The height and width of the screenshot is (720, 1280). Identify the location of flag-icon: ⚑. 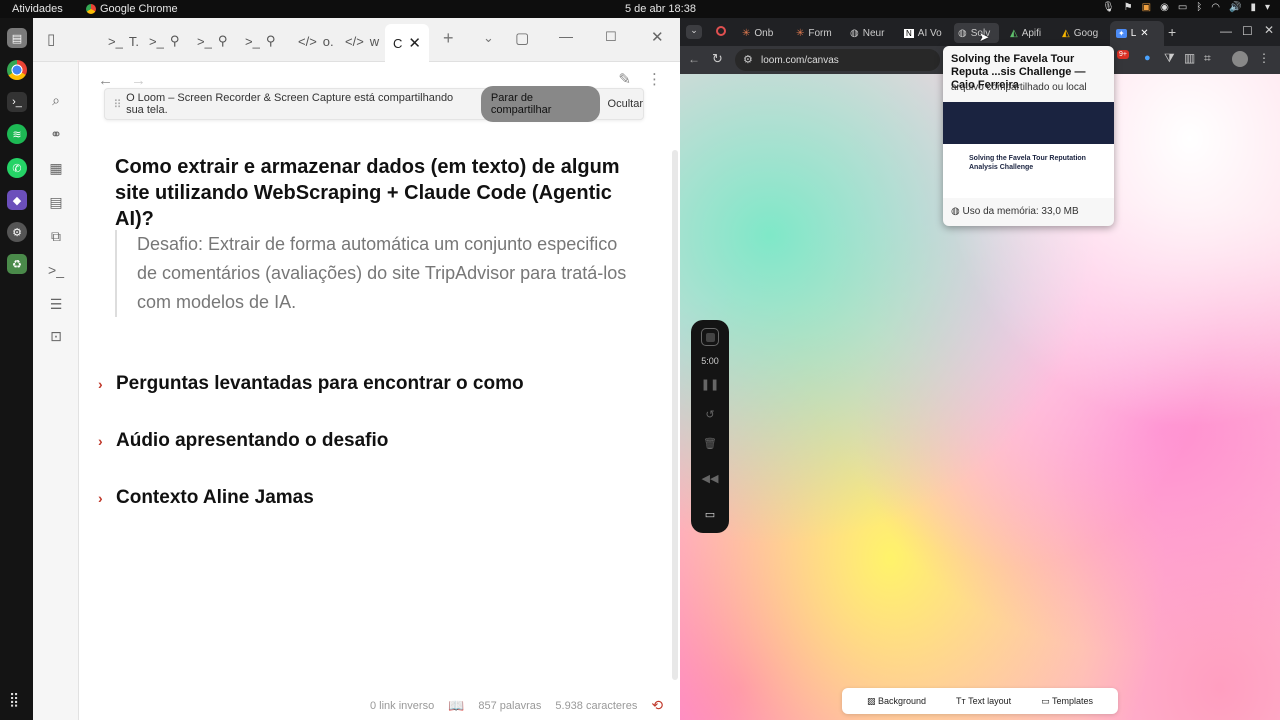
(1128, 7).